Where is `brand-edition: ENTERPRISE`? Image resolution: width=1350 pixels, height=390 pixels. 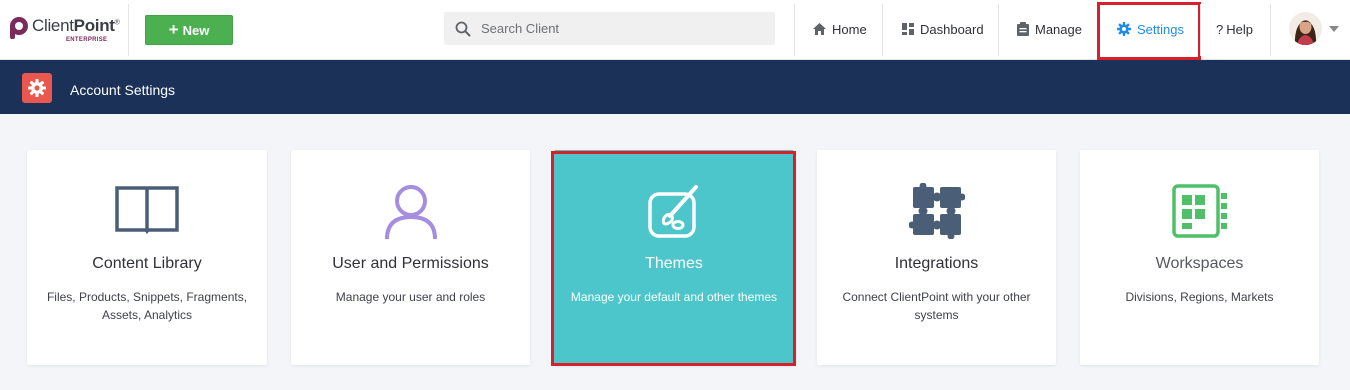 brand-edition: ENTERPRISE is located at coordinates (87, 40).